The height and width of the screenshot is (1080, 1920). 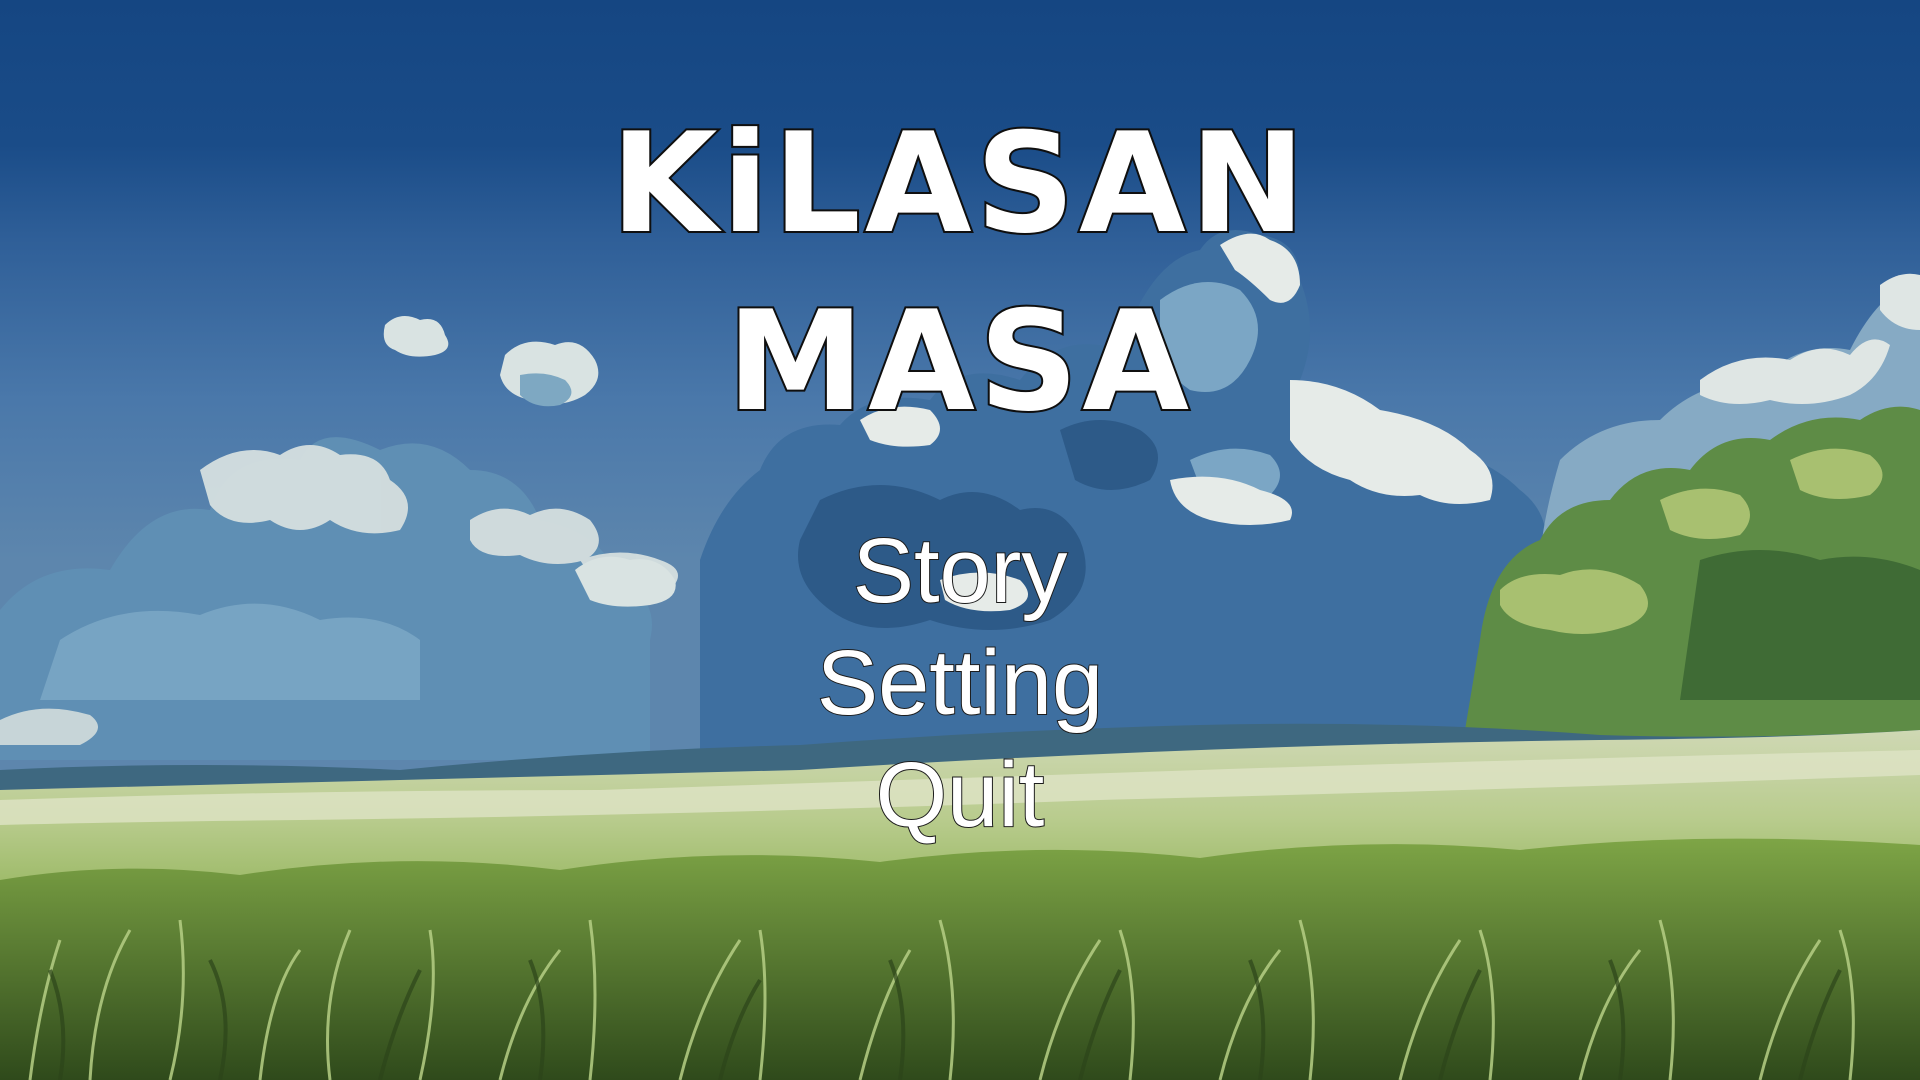 I want to click on story-button: Story, so click(x=960, y=571).